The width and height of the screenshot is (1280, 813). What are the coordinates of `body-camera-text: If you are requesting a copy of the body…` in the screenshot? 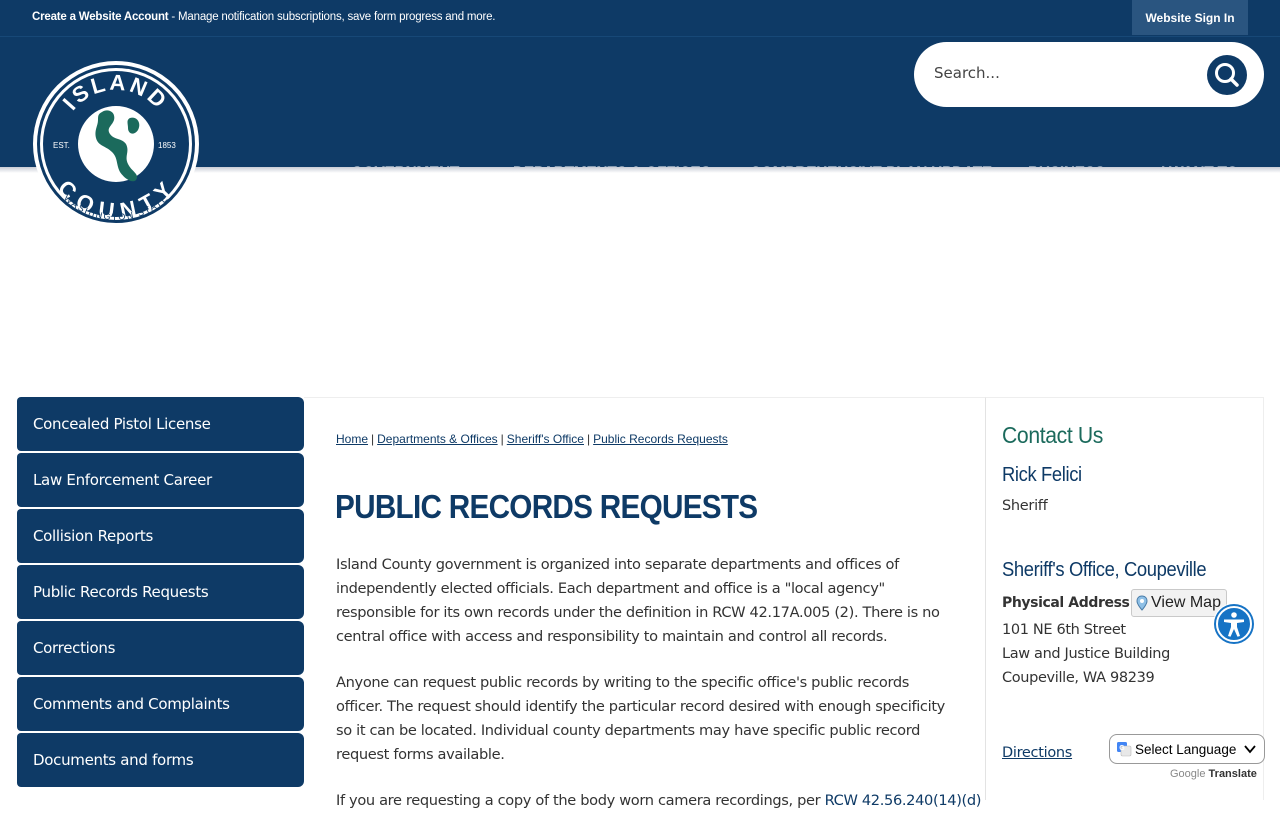 It's located at (580, 800).